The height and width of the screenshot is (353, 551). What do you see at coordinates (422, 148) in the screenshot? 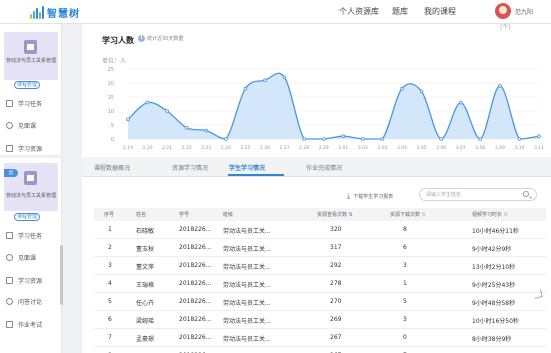
I see `x-tick-label: 3.05` at bounding box center [422, 148].